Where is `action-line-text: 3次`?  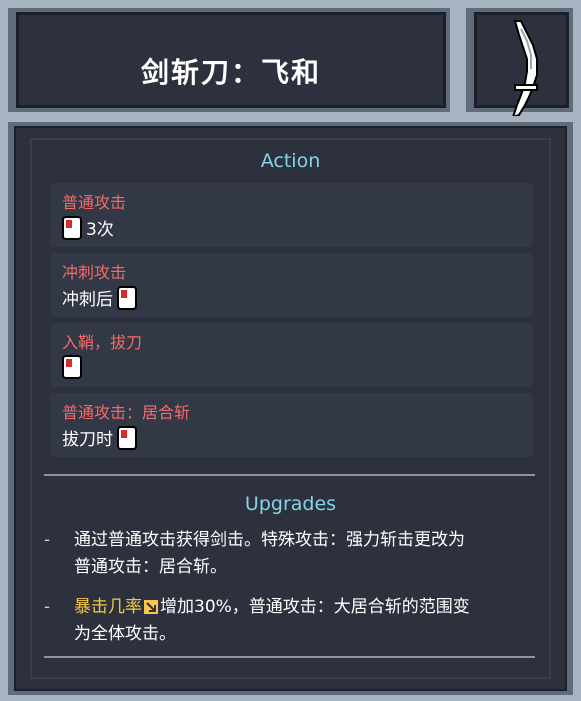
action-line-text: 3次 is located at coordinates (100, 230).